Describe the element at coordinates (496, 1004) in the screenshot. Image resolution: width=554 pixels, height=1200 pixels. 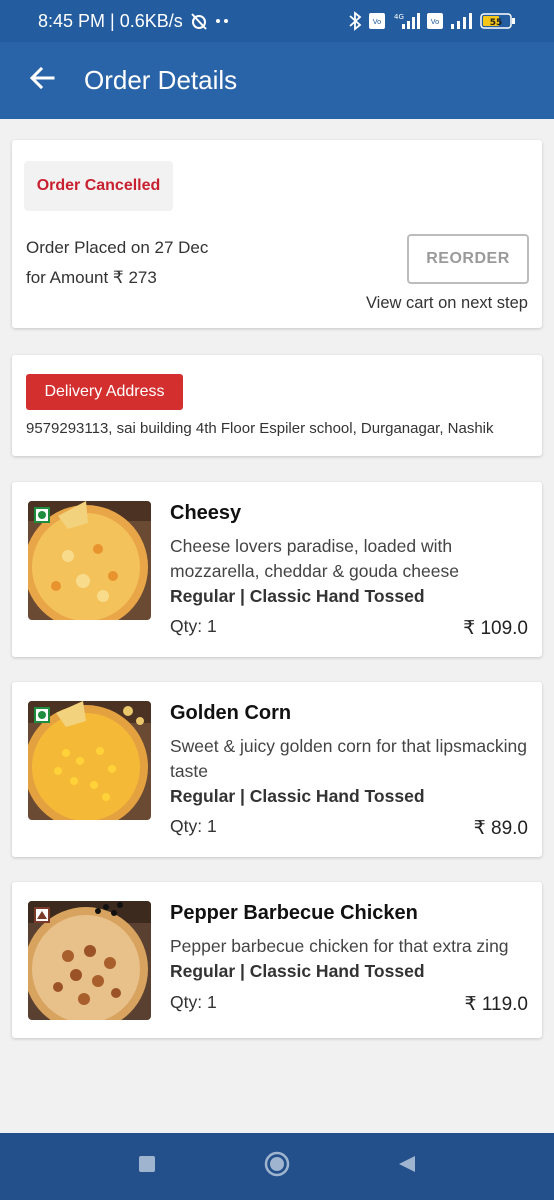
I see `item-price: ₹ 119.0` at that location.